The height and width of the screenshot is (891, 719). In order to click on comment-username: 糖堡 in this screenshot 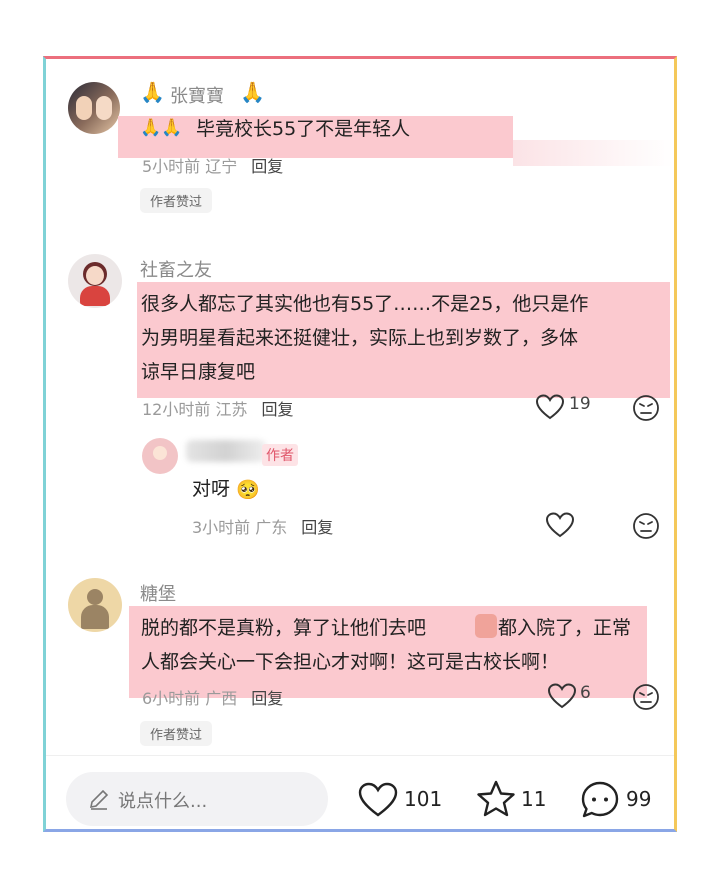, I will do `click(158, 593)`.